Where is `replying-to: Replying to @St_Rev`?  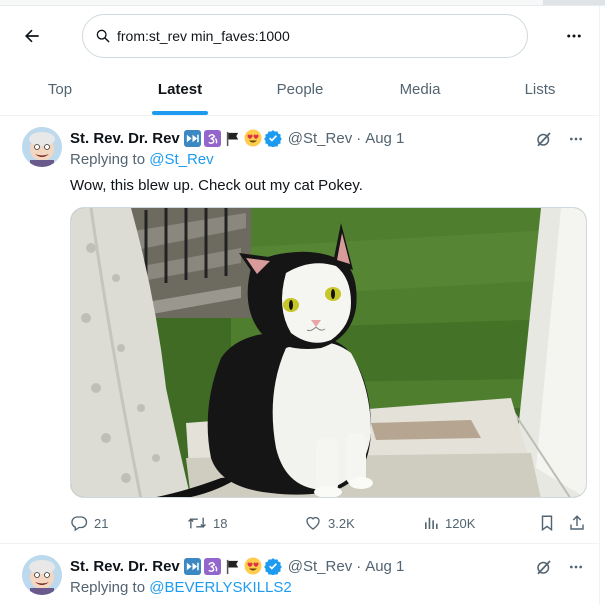
replying-to: Replying to @St_Rev is located at coordinates (142, 159).